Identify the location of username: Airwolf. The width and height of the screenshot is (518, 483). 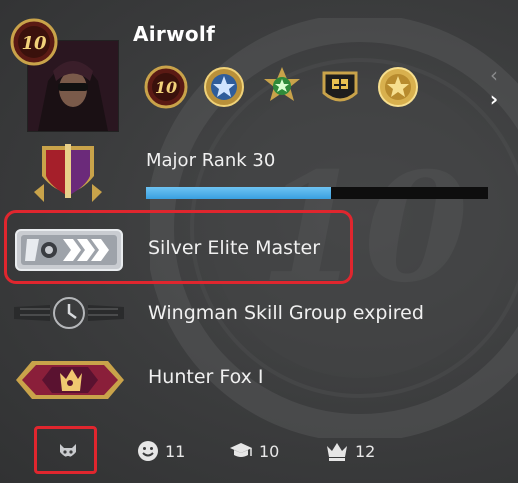
(174, 34).